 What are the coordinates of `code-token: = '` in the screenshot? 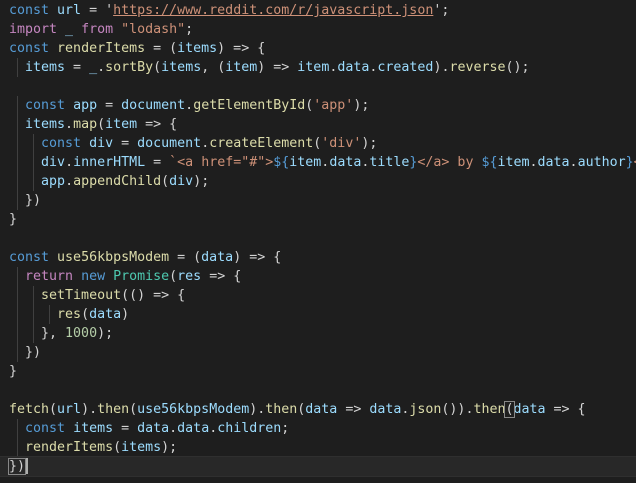 It's located at (97, 10).